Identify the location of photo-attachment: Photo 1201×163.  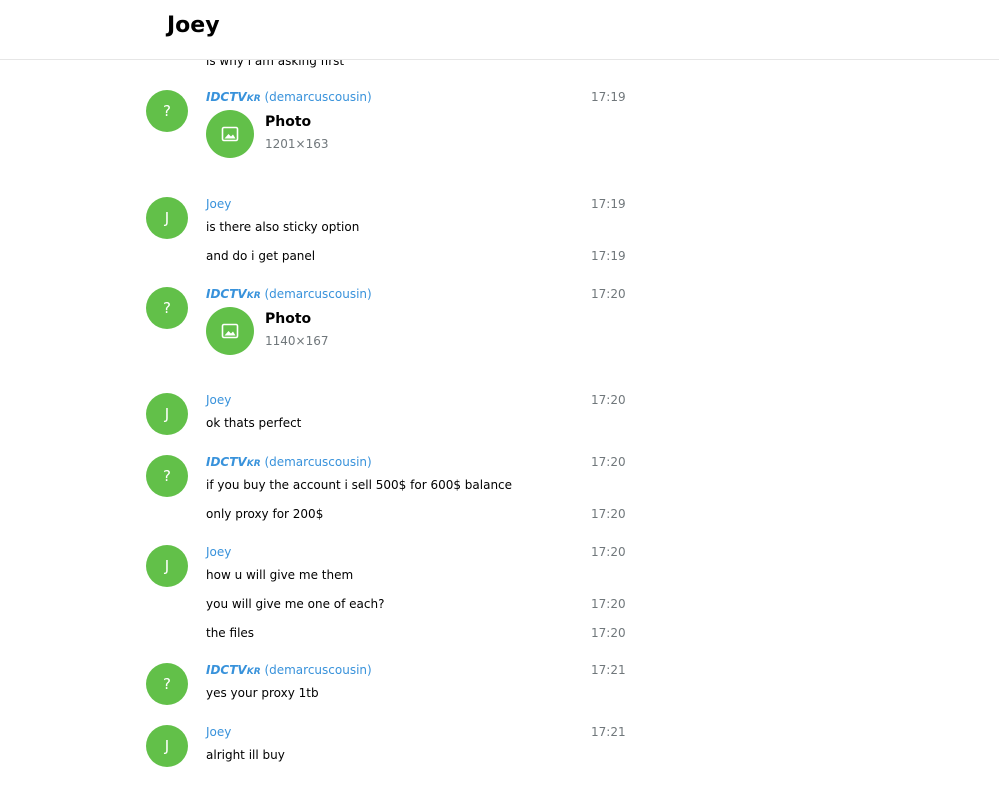
(306, 134).